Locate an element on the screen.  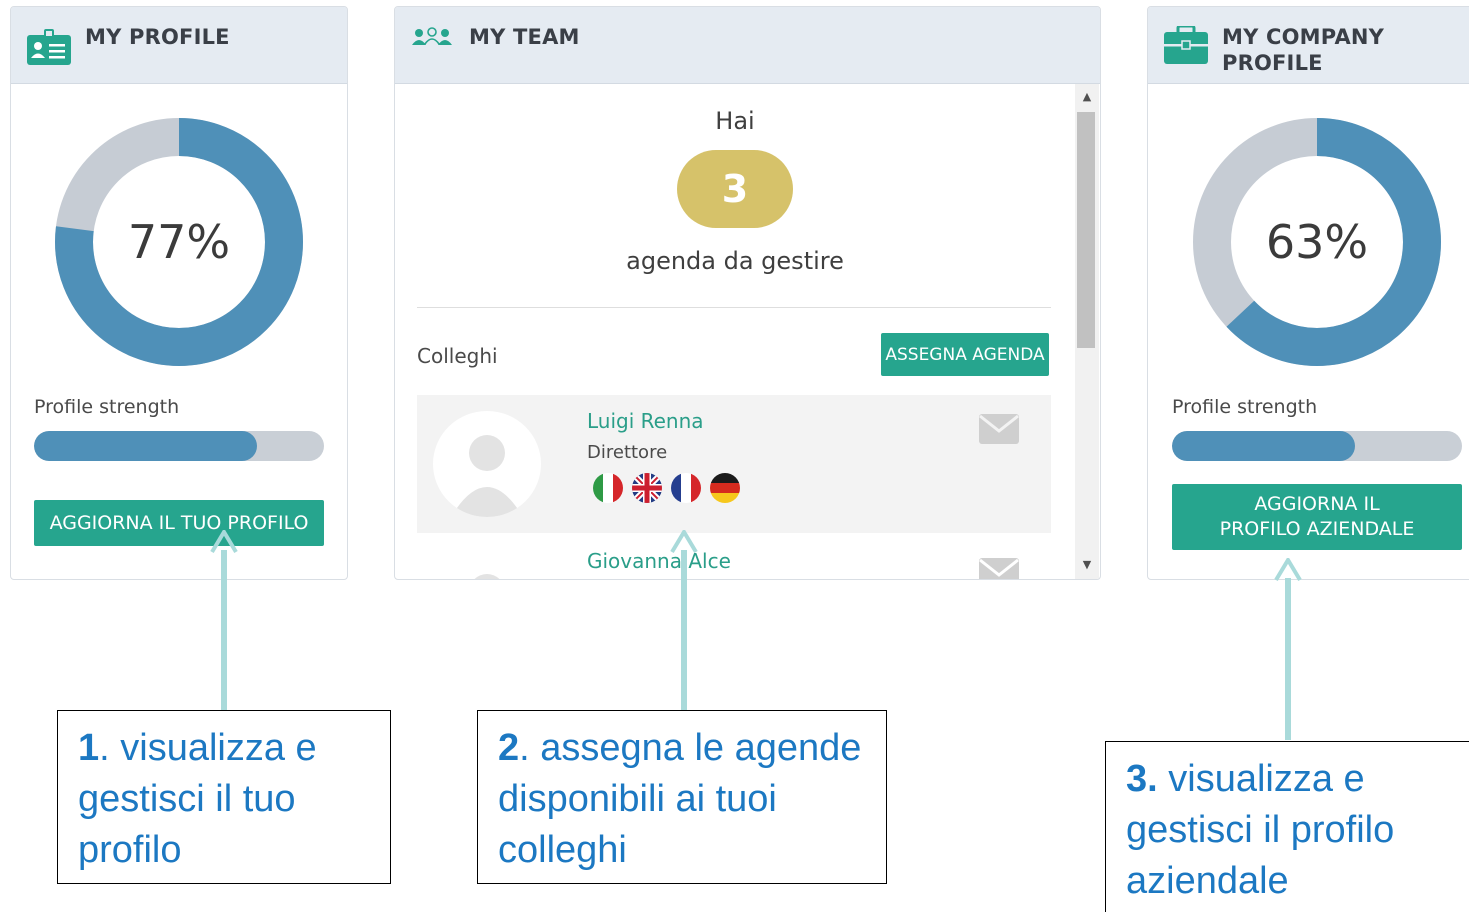
profile-percent: 77% is located at coordinates (179, 242).